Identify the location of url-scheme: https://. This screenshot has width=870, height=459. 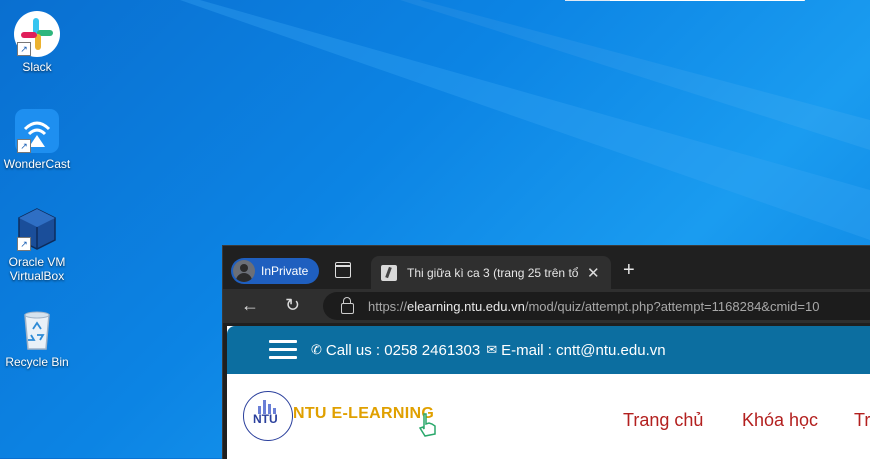
(388, 306).